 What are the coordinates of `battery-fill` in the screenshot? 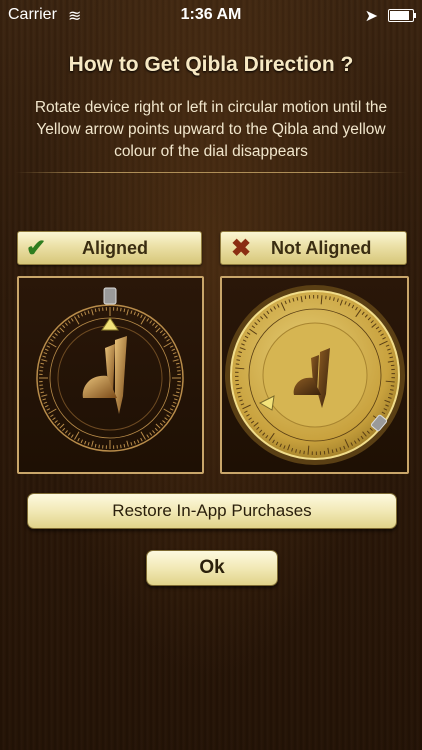 It's located at (399, 15).